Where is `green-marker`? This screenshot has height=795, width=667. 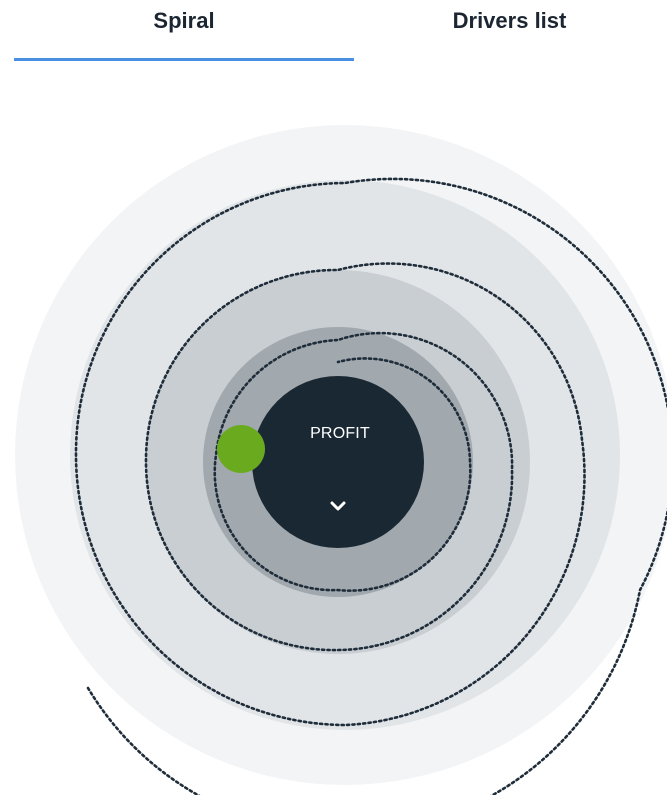
green-marker is located at coordinates (241, 449).